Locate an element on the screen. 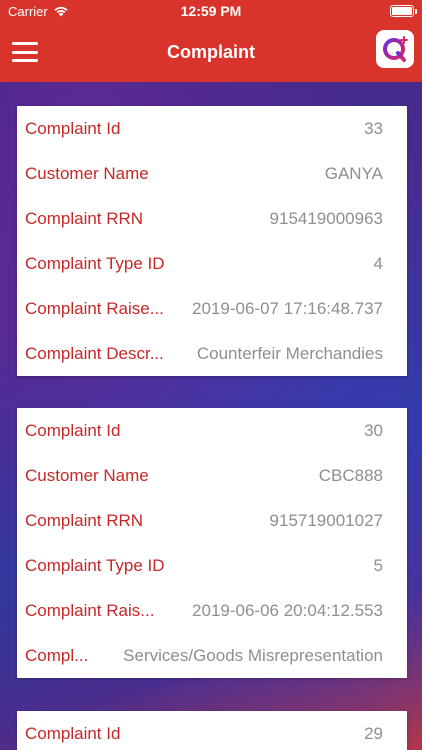  nav-bar: Complaint is located at coordinates (211, 52).